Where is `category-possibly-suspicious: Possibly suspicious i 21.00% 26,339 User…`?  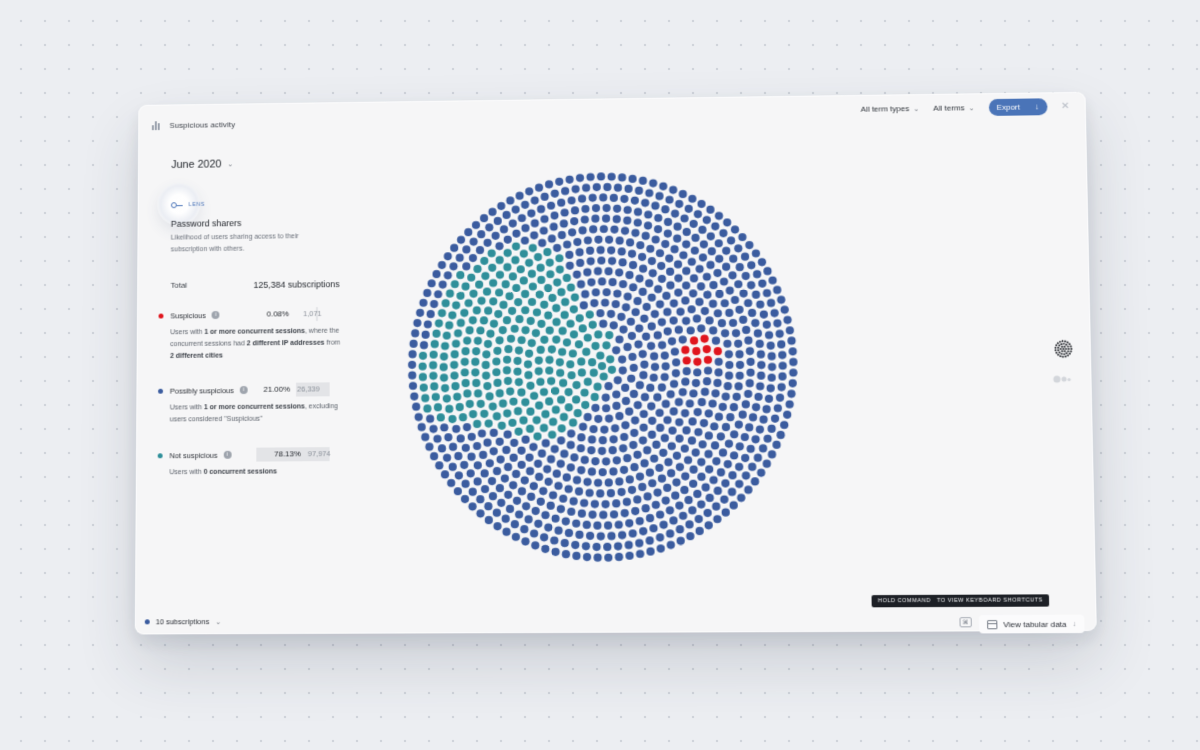
category-possibly-suspicious: Possibly suspicious i 21.00% 26,339 User… is located at coordinates (249, 404).